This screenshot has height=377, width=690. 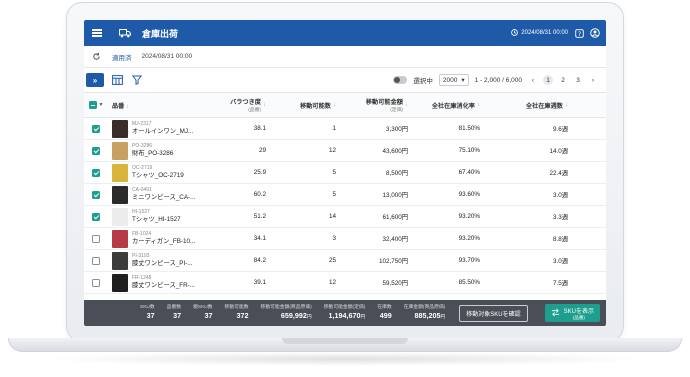 What do you see at coordinates (137, 80) in the screenshot?
I see `filter-icon` at bounding box center [137, 80].